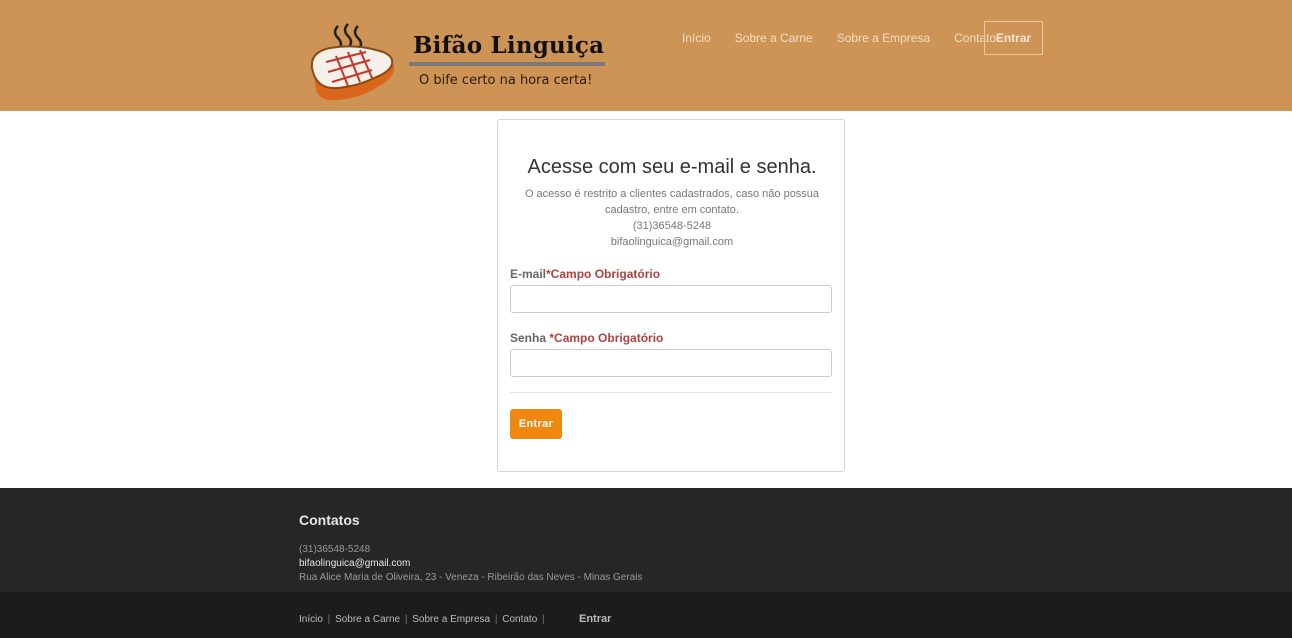 This screenshot has height=638, width=1292. Describe the element at coordinates (595, 619) in the screenshot. I see `footer-entrar-link: Entrar` at that location.